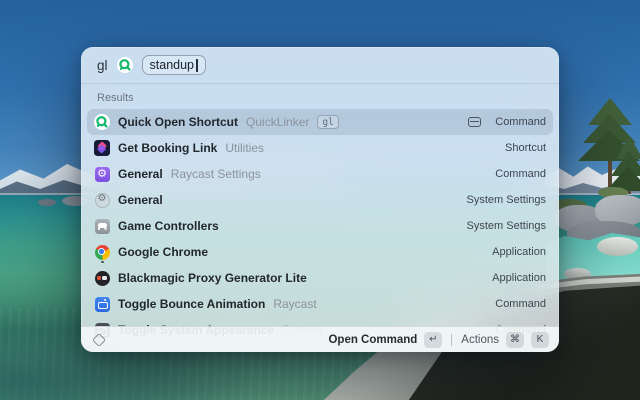 Image resolution: width=640 pixels, height=400 pixels. What do you see at coordinates (192, 304) in the screenshot?
I see `result-title: Toggle Bounce Animation` at bounding box center [192, 304].